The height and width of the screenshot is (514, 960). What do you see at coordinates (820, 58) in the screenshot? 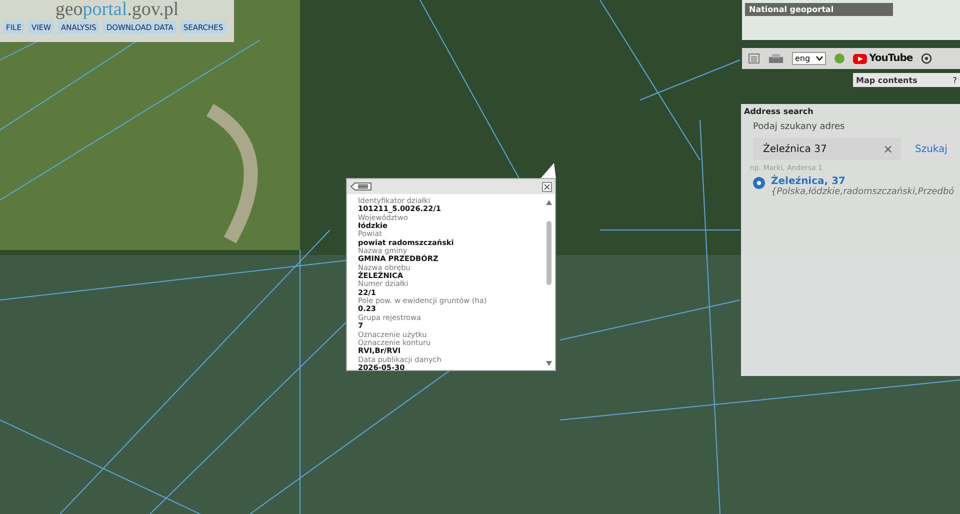
I see `chevron-icon` at bounding box center [820, 58].